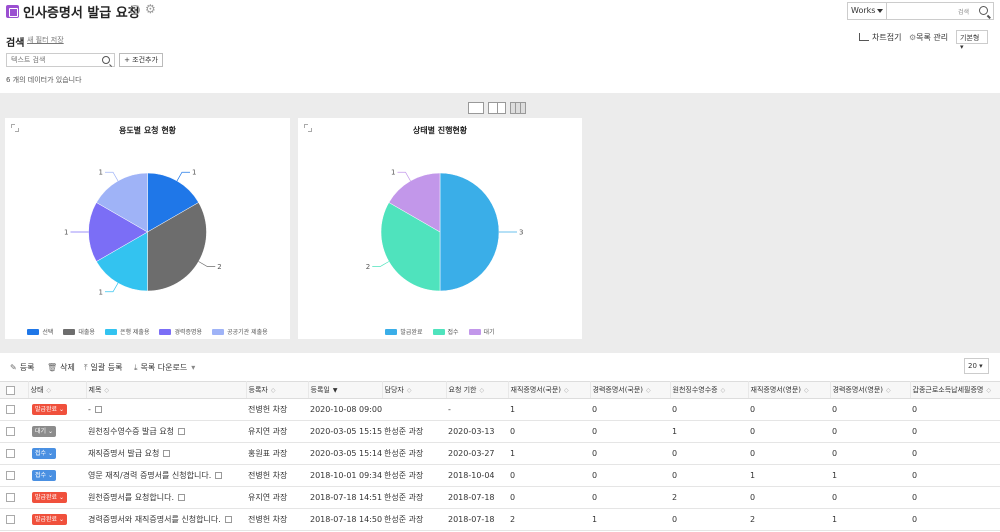 The image size is (1000, 532). I want to click on legend-item: 공공기관 제출용, so click(240, 331).